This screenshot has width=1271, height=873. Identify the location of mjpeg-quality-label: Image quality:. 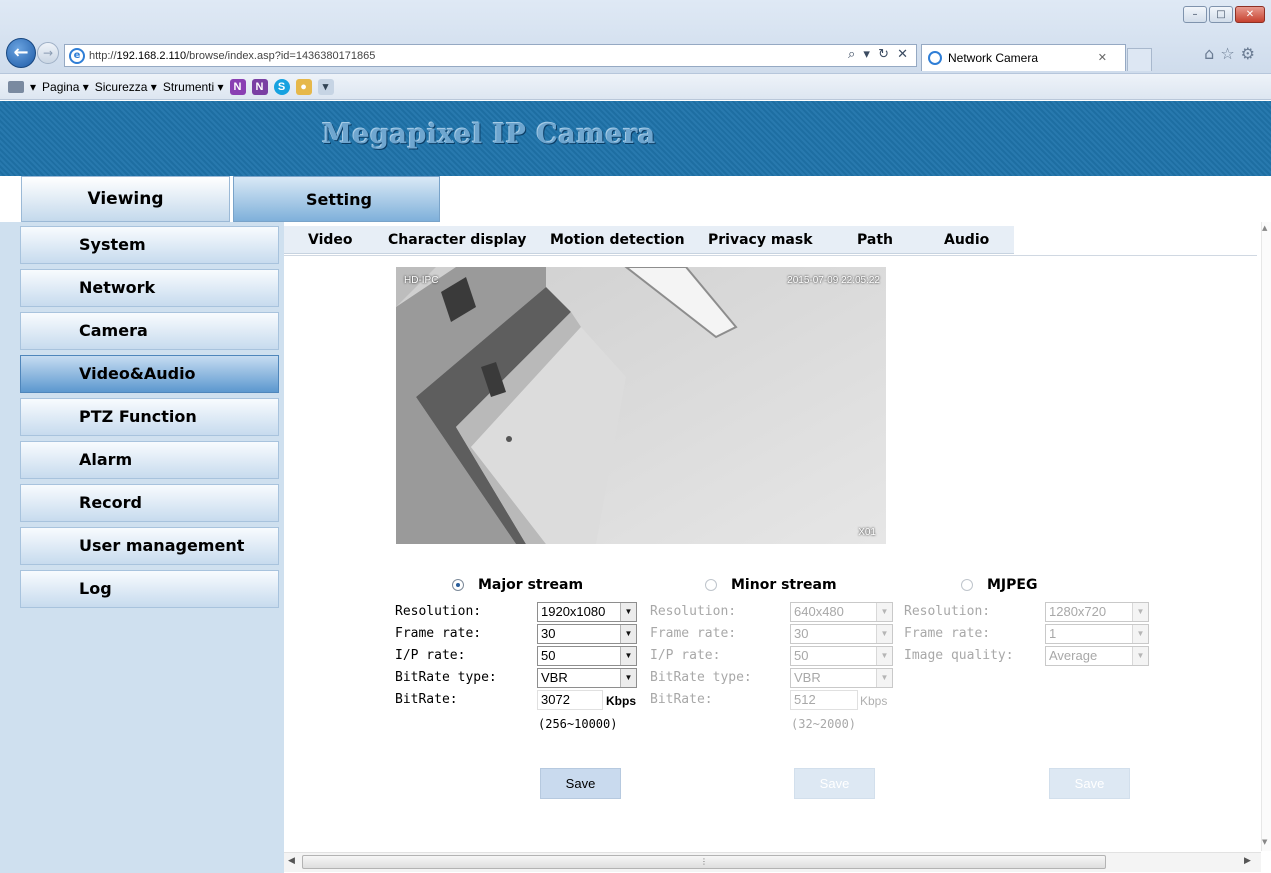
(959, 655).